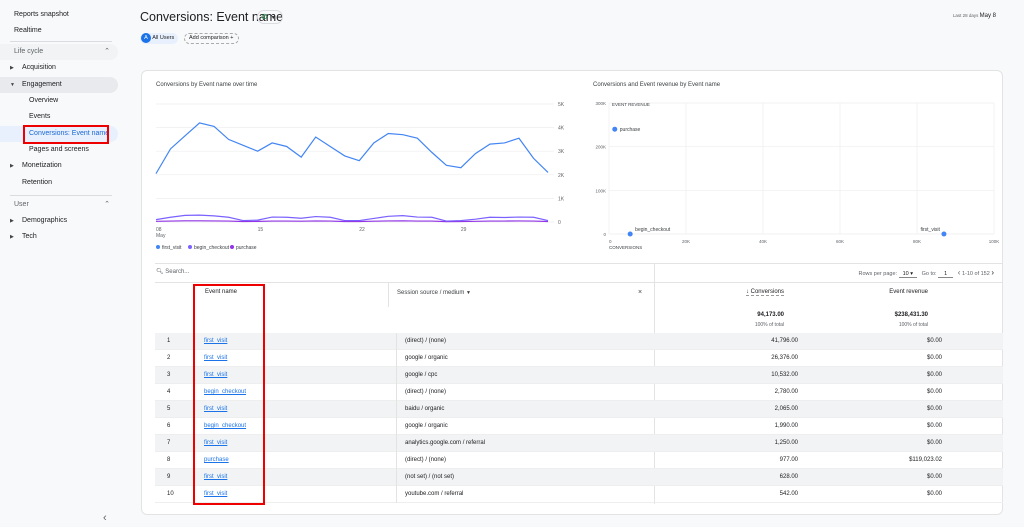 The height and width of the screenshot is (527, 1024). What do you see at coordinates (73, 31) in the screenshot?
I see `sidebar-item-realtime: Realtime` at bounding box center [73, 31].